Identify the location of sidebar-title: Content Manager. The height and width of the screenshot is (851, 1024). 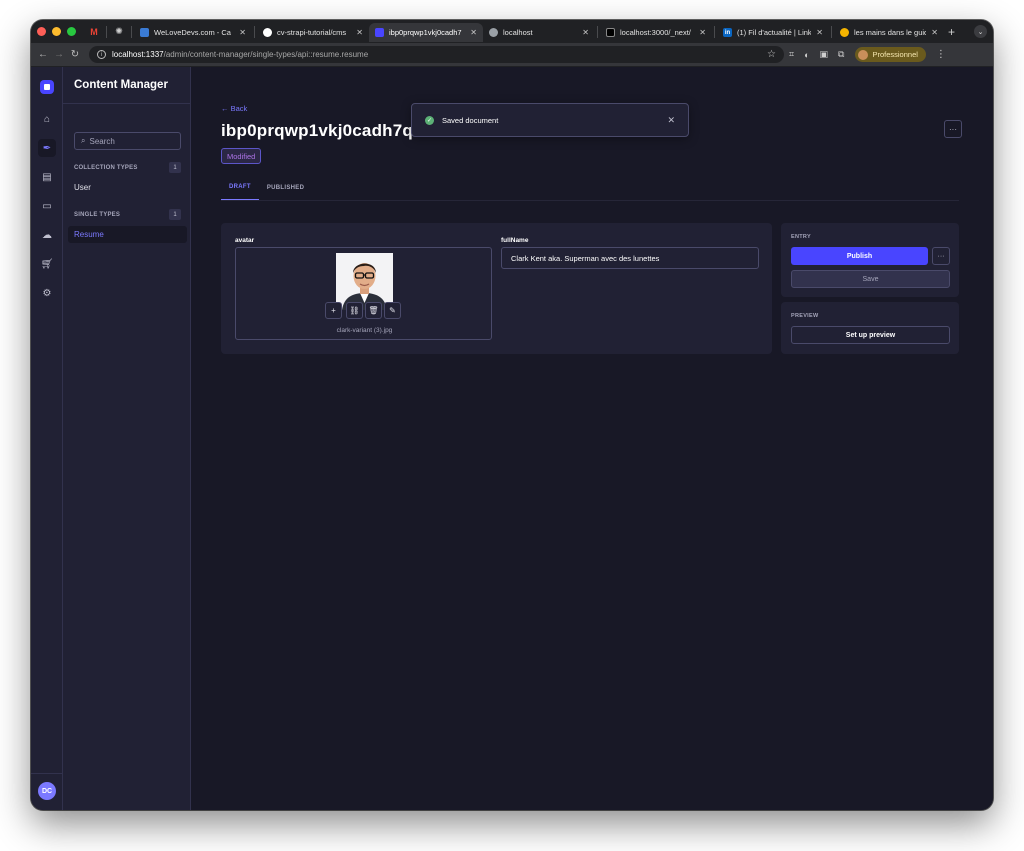
(121, 85).